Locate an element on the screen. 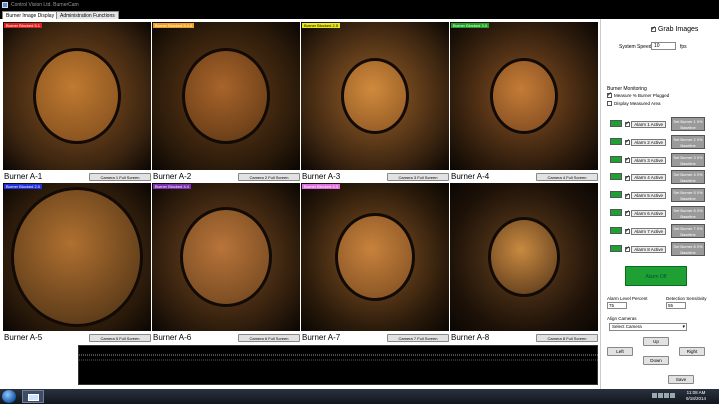 This screenshot has width=719, height=404. set-baseline-button: Set Burner 2 0% Baseline is located at coordinates (688, 141).